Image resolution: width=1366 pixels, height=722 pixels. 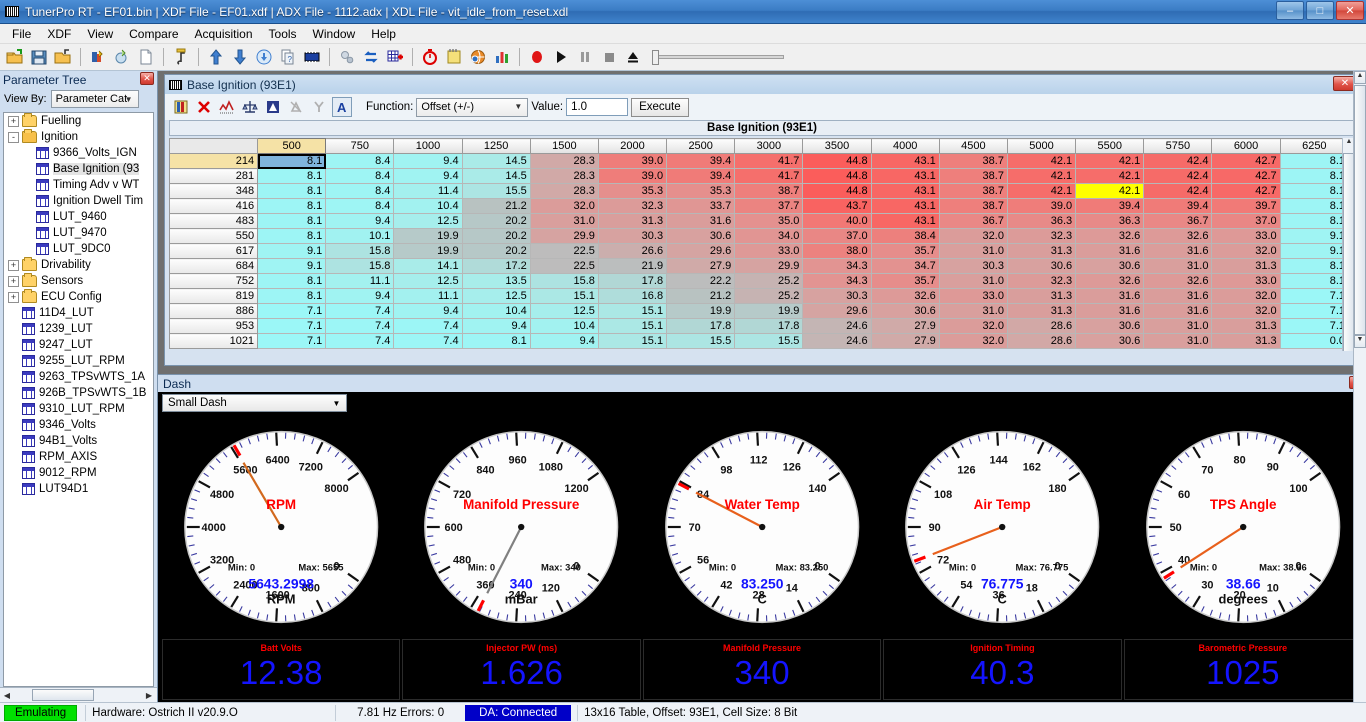 I want to click on table-cell: 30.6, so click(x=1110, y=266).